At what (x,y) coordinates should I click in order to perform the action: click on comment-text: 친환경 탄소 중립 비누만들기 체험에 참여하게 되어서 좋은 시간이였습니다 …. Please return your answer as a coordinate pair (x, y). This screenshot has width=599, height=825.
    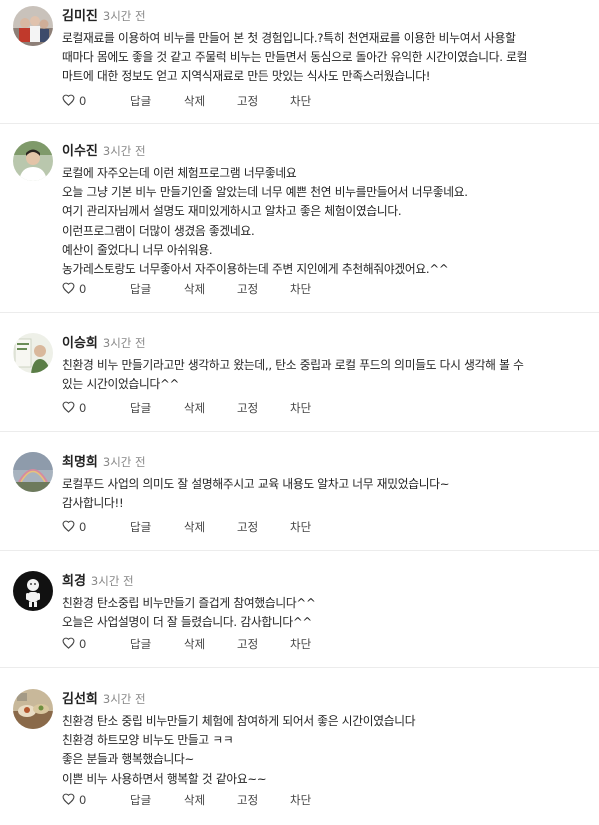
    Looking at the image, I should click on (239, 750).